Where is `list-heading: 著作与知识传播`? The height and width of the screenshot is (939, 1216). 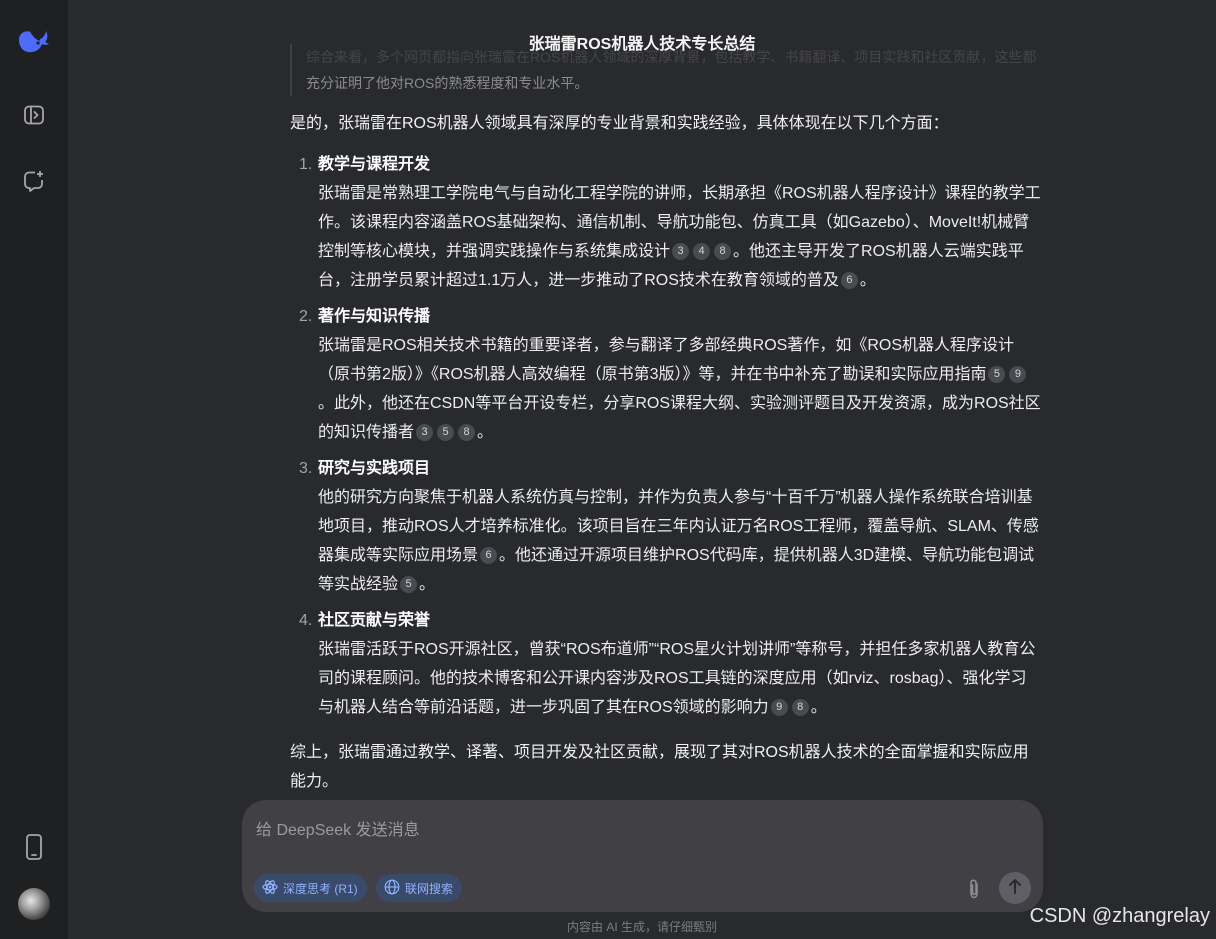 list-heading: 著作与知识传播 is located at coordinates (374, 316).